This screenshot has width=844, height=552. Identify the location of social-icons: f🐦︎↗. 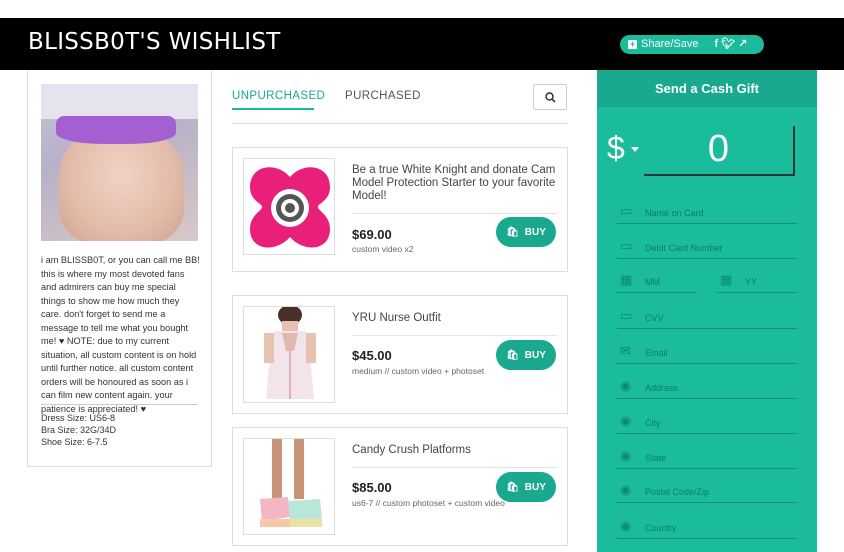
(732, 44).